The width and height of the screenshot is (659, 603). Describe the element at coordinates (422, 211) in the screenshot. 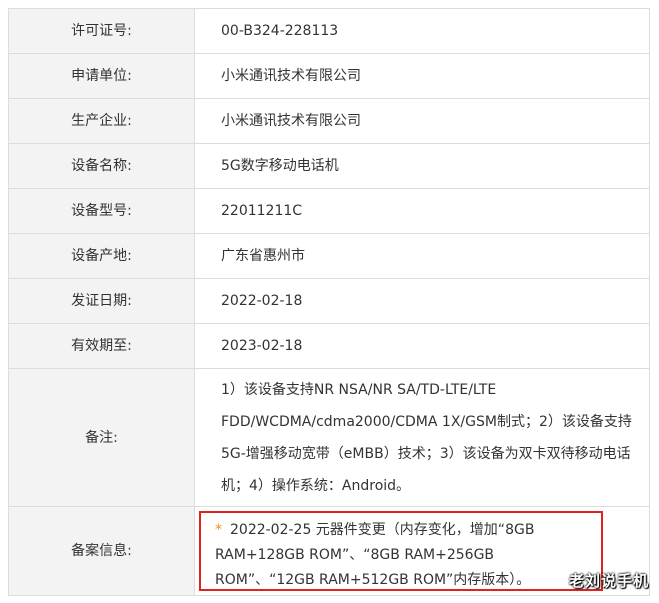

I see `row-value: 22011211C` at that location.